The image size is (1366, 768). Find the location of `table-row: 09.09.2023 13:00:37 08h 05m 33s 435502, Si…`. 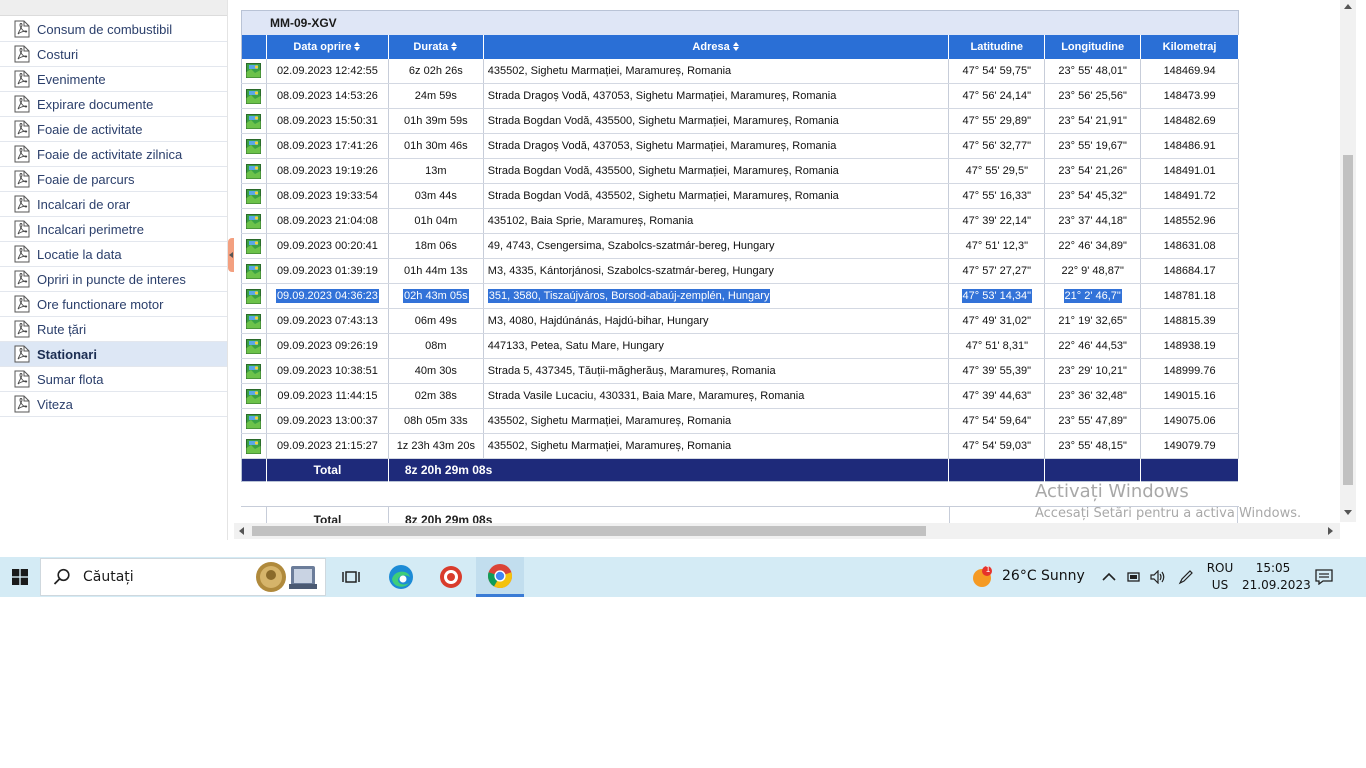

table-row: 09.09.2023 13:00:37 08h 05m 33s 435502, Si… is located at coordinates (740, 421).